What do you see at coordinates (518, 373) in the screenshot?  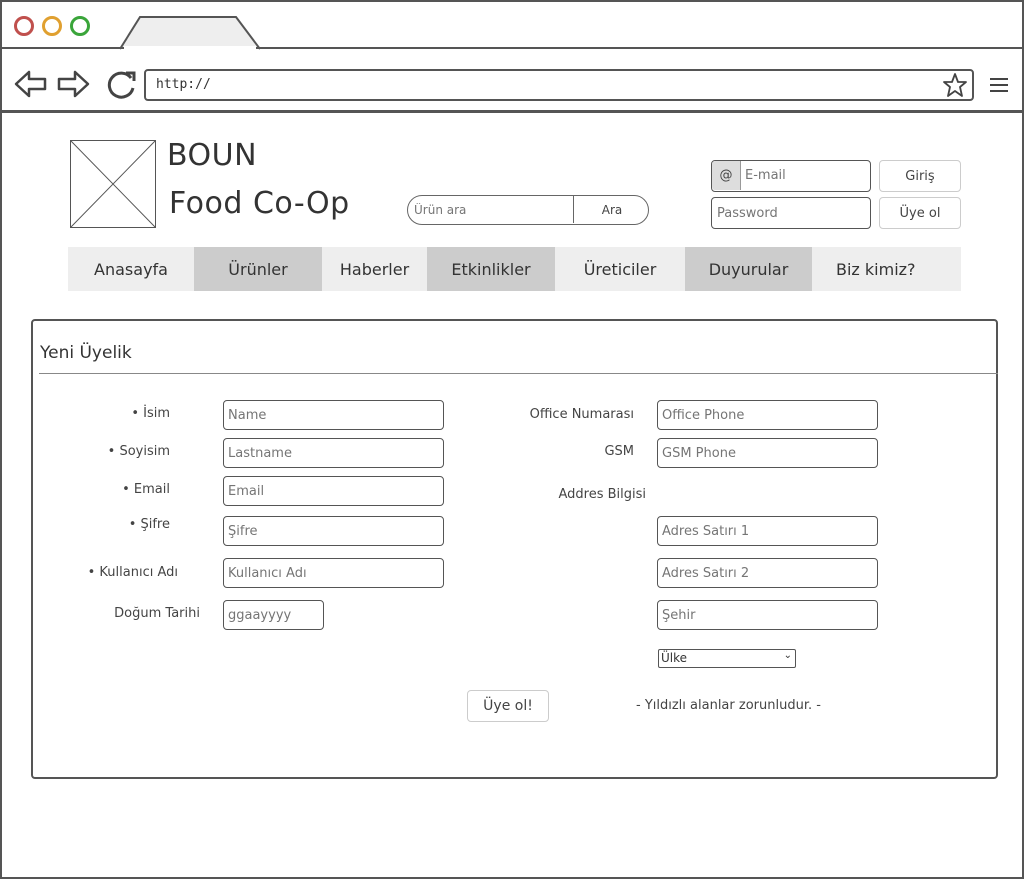 I see `panel-divider` at bounding box center [518, 373].